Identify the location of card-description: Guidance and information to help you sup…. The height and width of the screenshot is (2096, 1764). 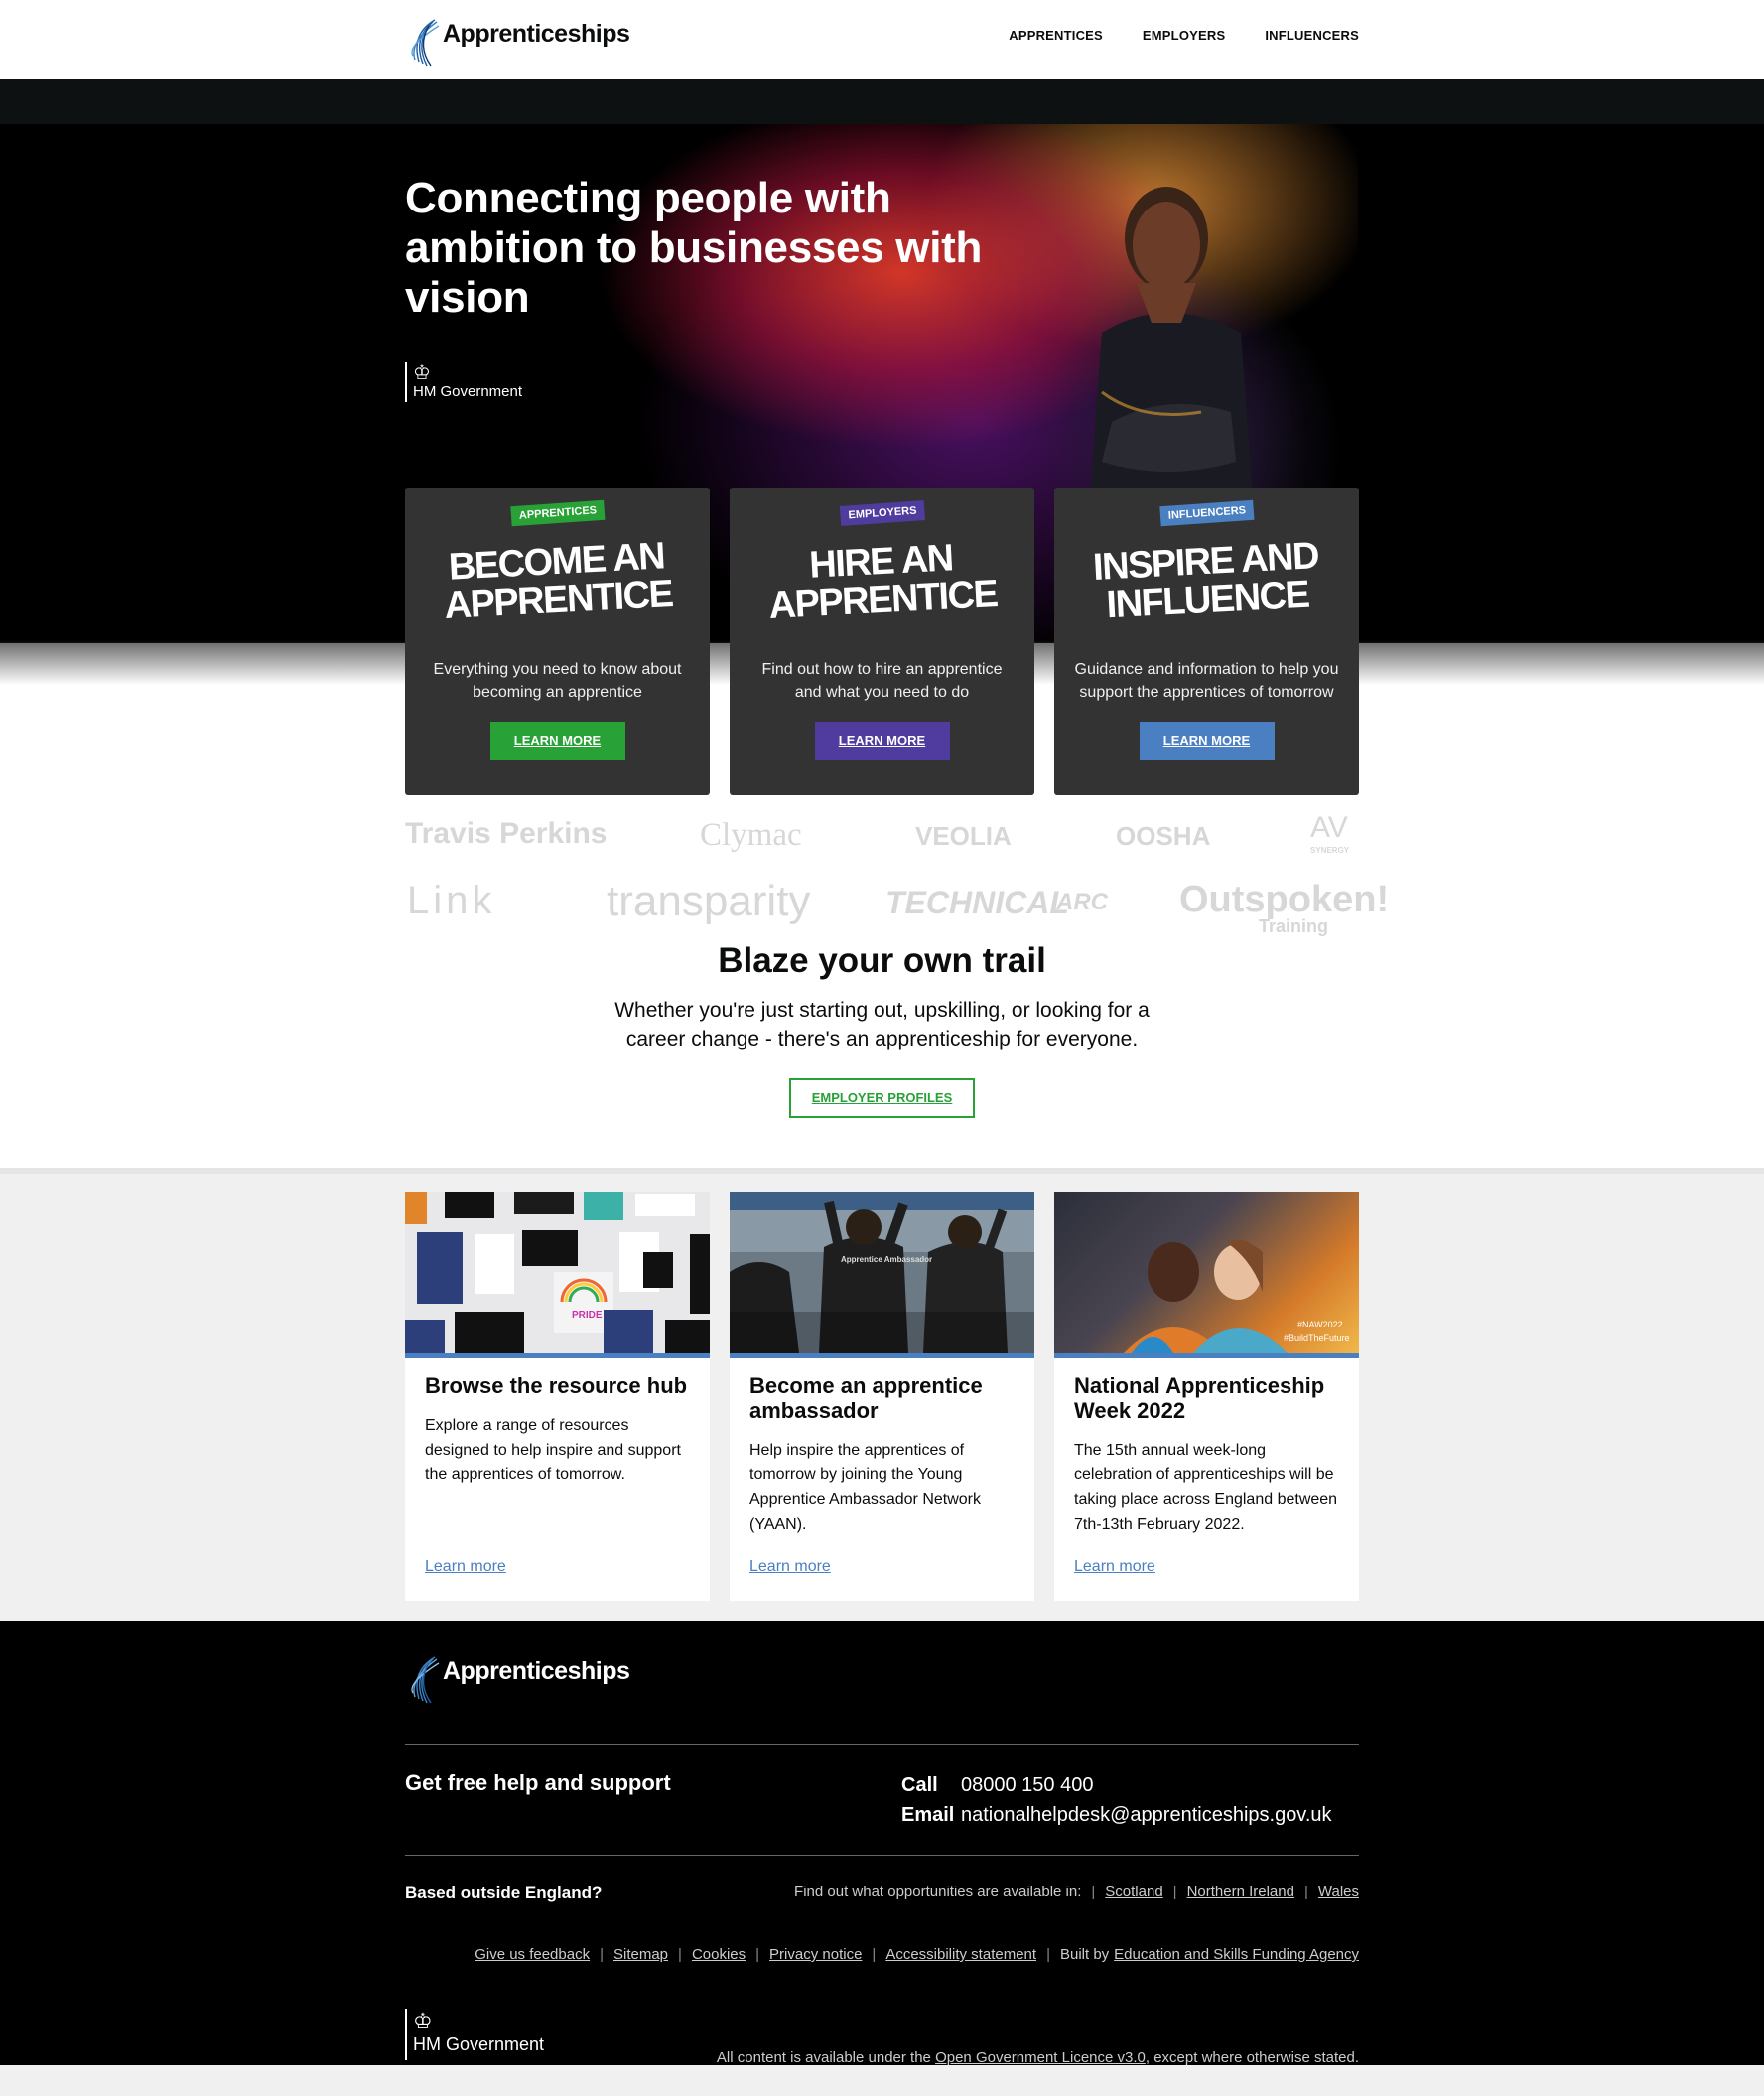
(1206, 681).